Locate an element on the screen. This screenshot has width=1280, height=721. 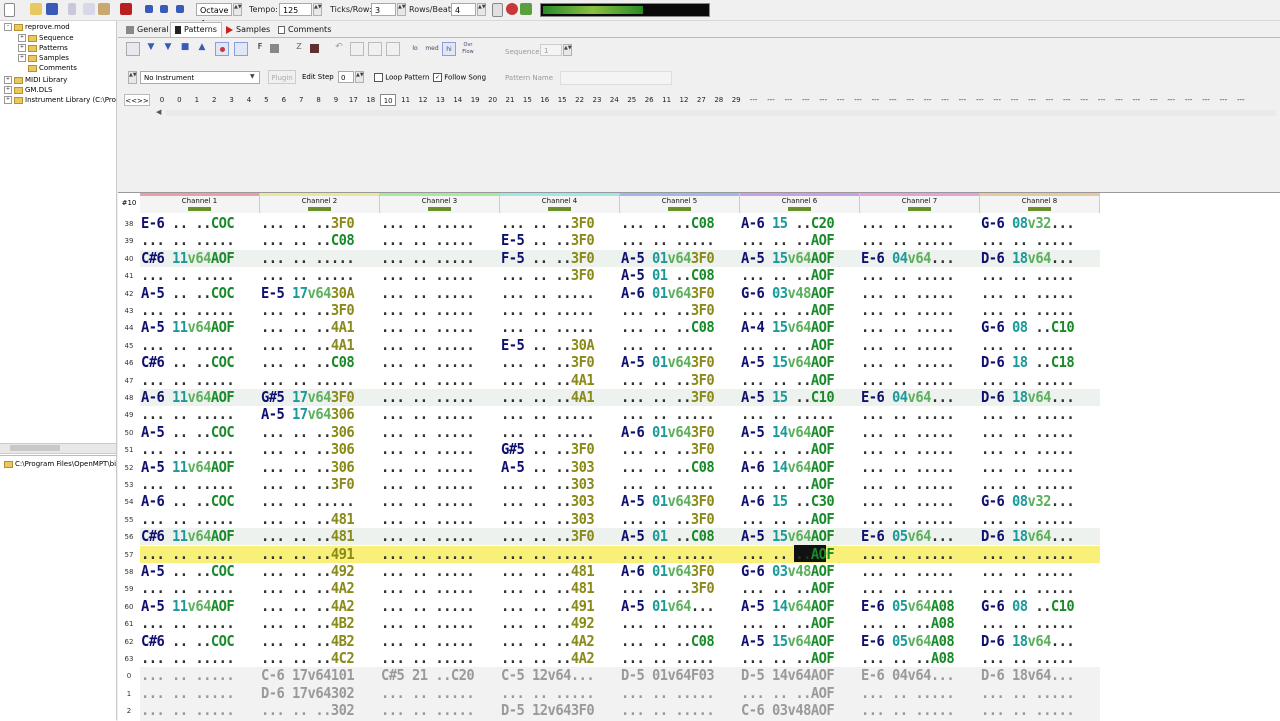
midi-icon is located at coordinates (526, 9).